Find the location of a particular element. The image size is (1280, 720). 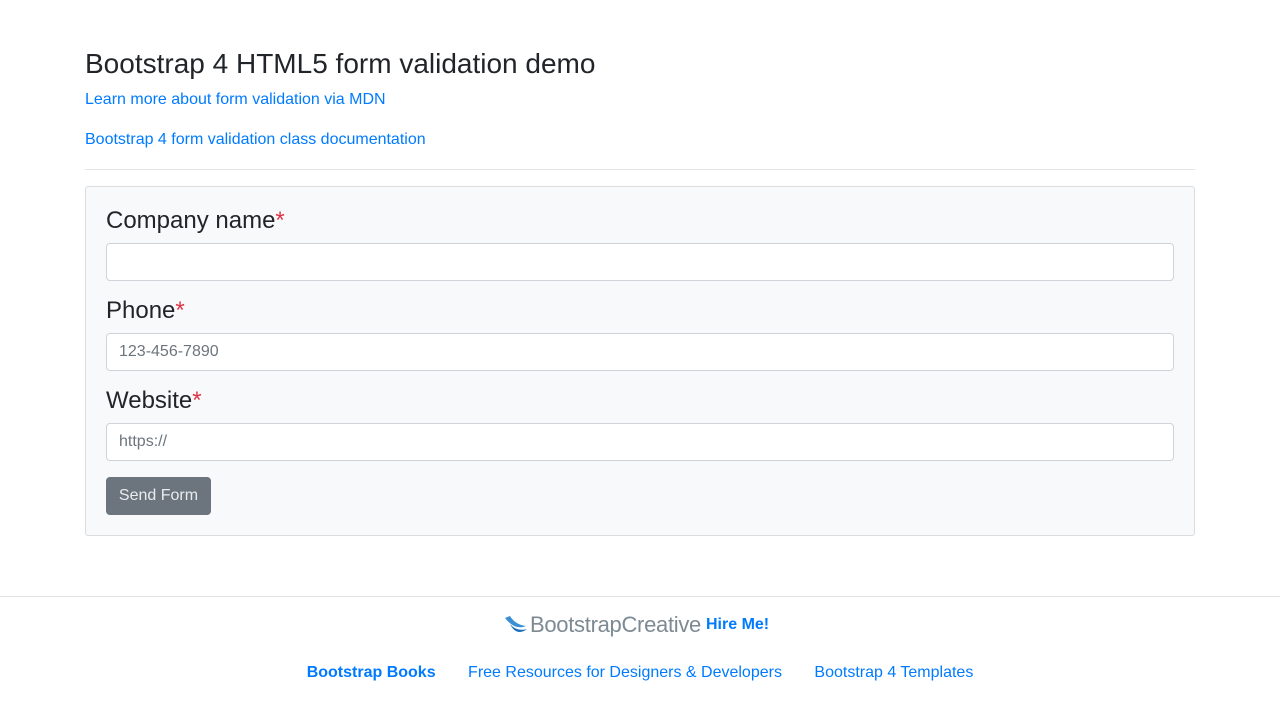

mdn-validation-link: Learn more about form validation via MDN is located at coordinates (235, 100).